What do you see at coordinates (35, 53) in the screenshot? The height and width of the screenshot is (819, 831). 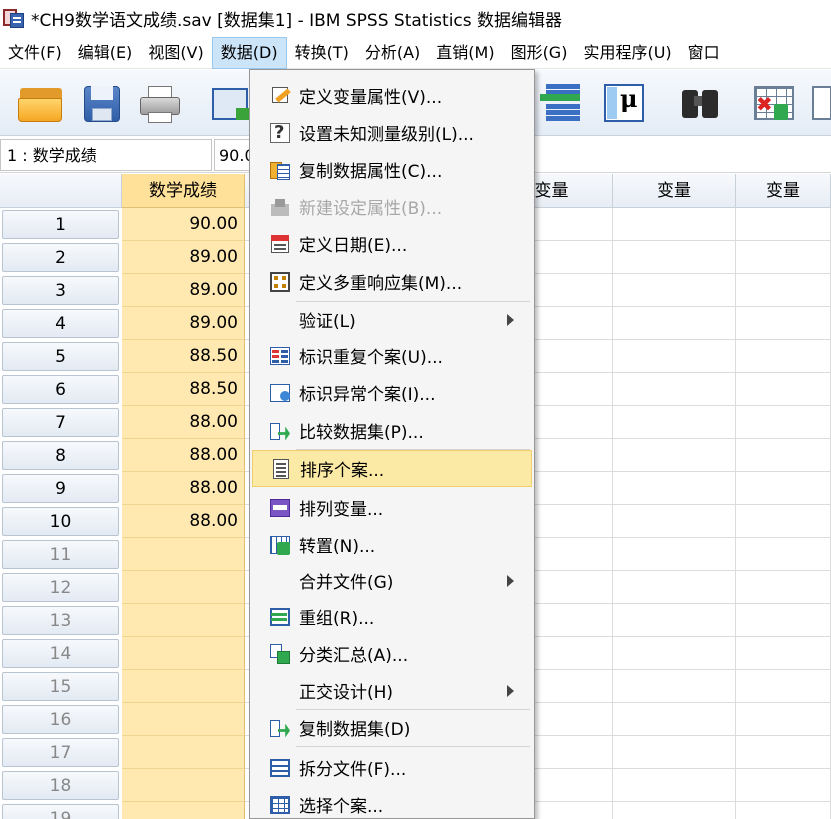 I see `menu-file: 文件(F)` at bounding box center [35, 53].